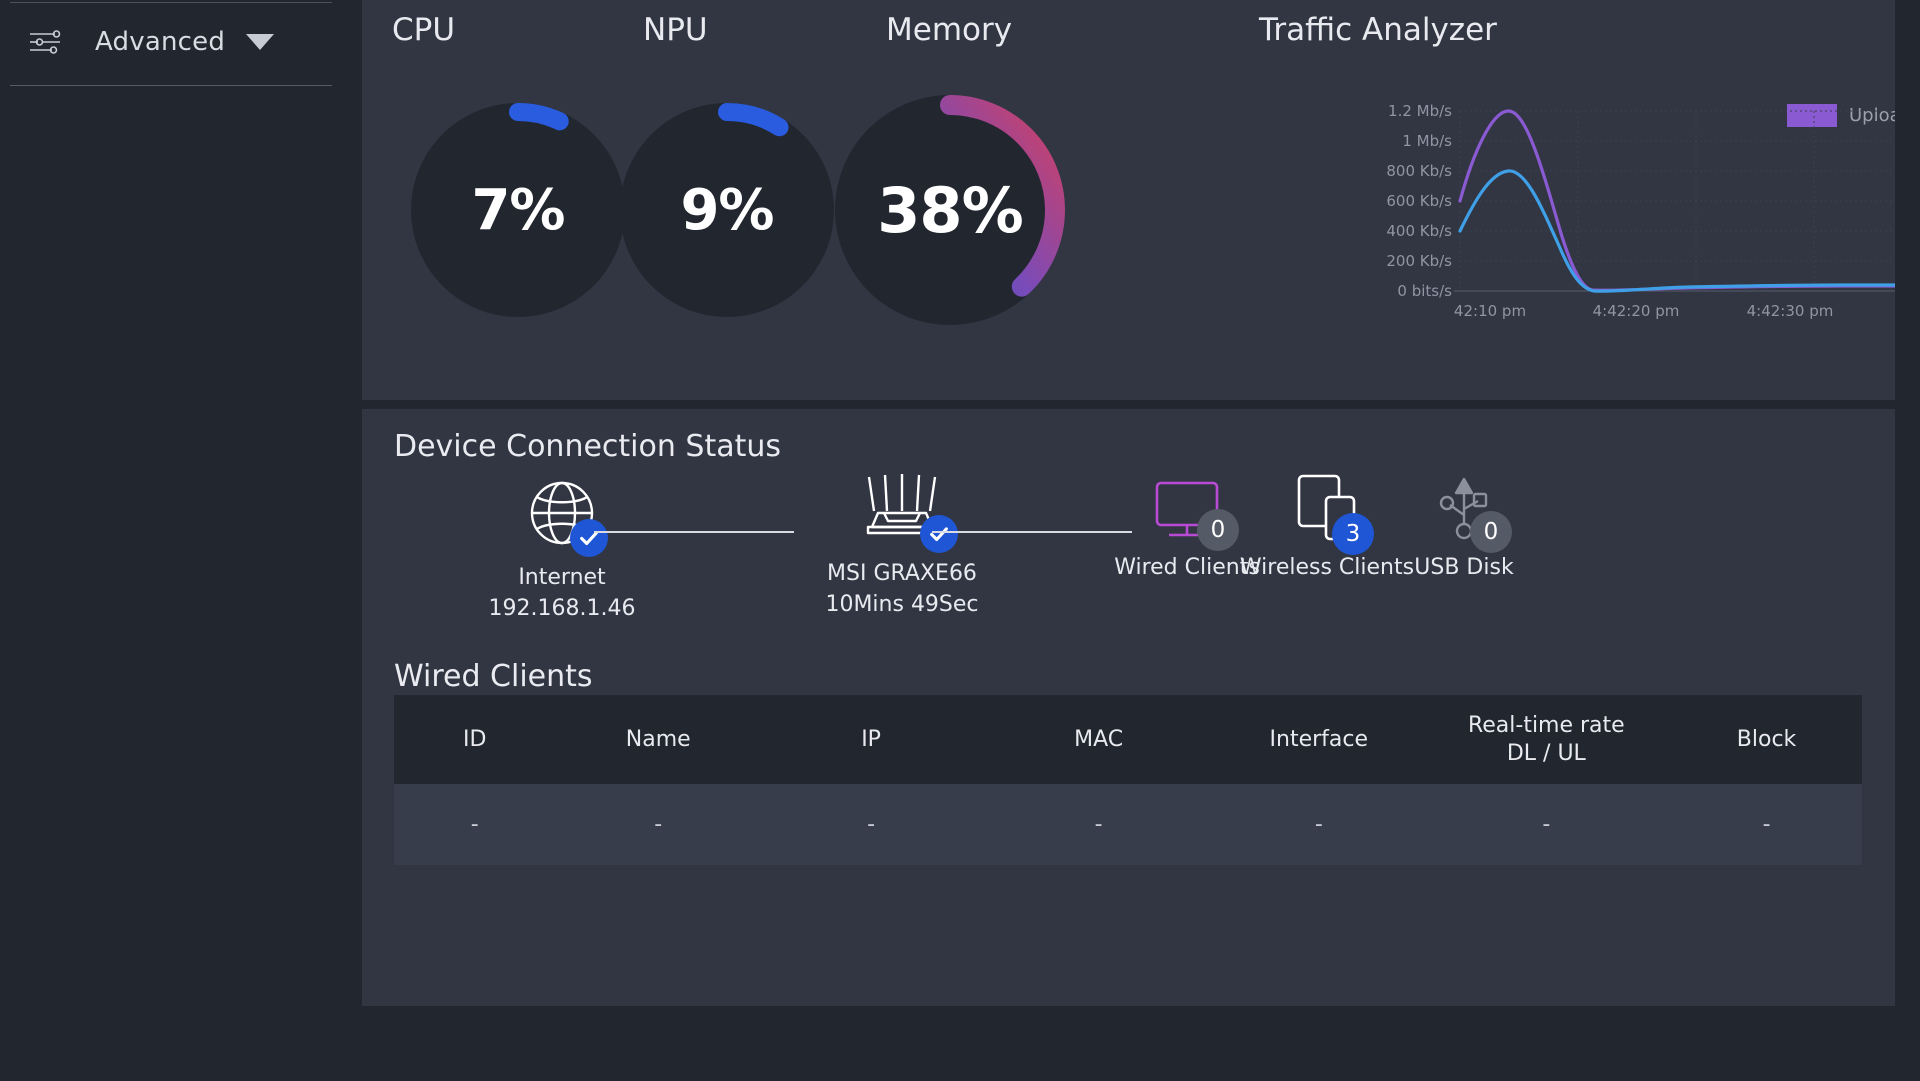  Describe the element at coordinates (871, 824) in the screenshot. I see `cell-ip: -` at that location.